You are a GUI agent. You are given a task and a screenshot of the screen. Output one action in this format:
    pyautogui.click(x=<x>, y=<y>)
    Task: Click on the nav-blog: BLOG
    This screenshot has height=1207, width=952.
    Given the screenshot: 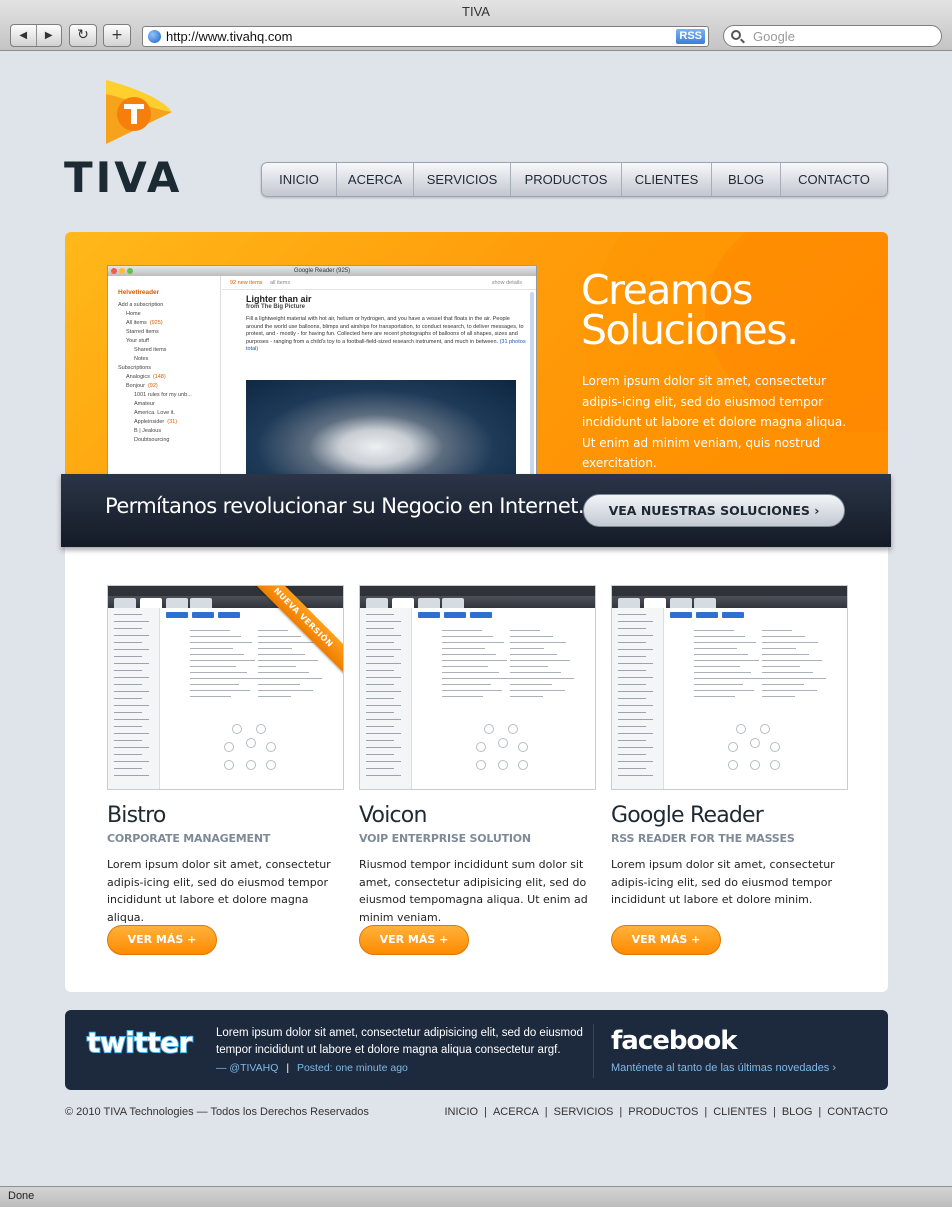 What is the action you would take?
    pyautogui.click(x=746, y=179)
    